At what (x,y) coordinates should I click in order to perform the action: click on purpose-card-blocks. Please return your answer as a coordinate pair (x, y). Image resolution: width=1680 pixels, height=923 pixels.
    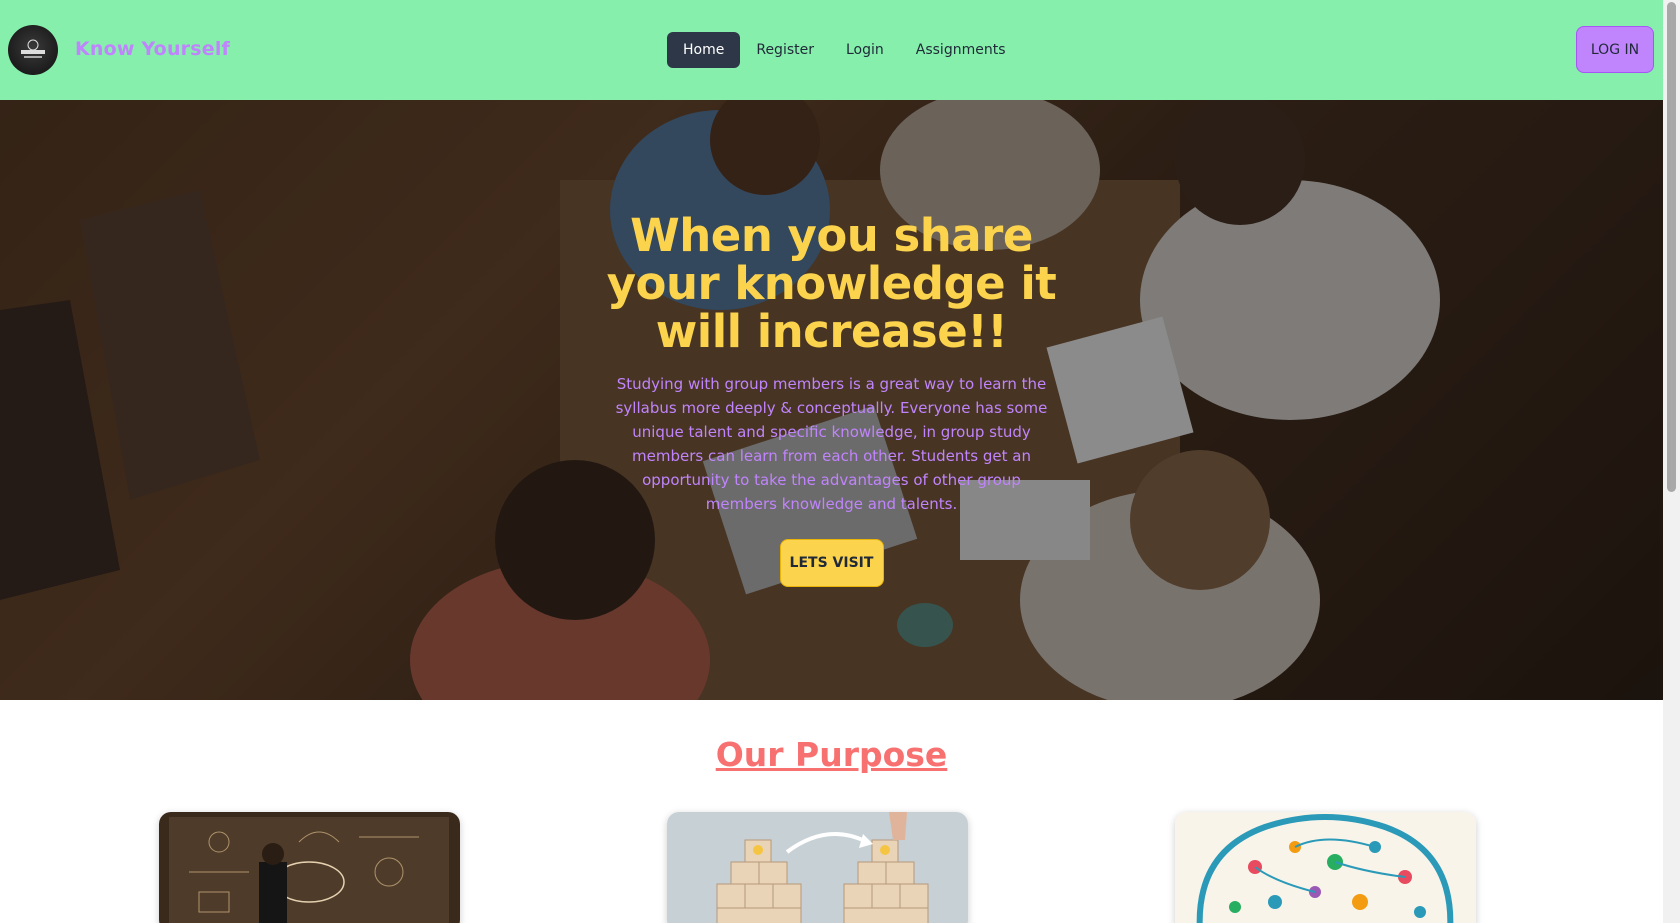
    Looking at the image, I should click on (817, 867).